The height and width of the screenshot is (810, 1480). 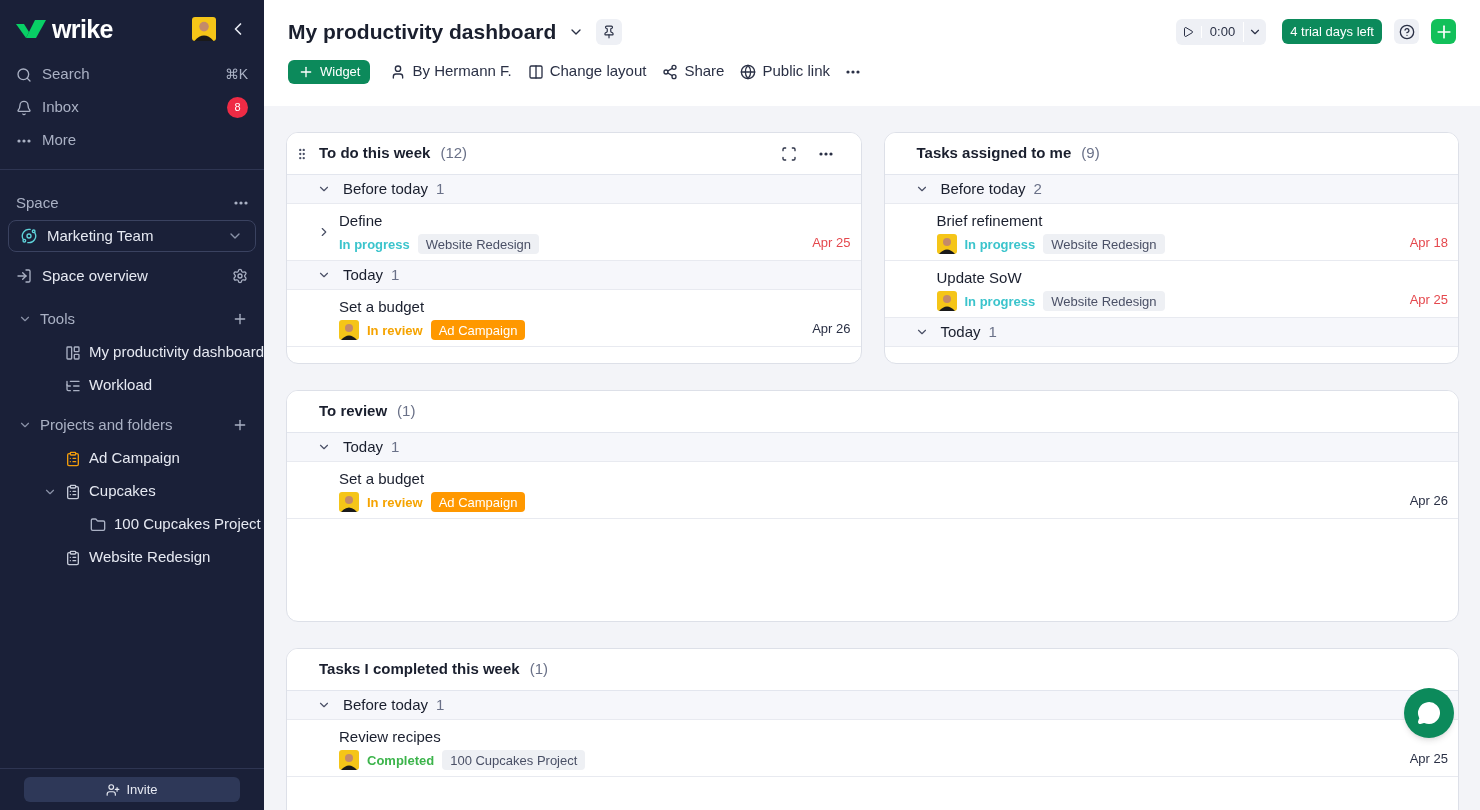 I want to click on section-label: Projects and folders, so click(x=132, y=425).